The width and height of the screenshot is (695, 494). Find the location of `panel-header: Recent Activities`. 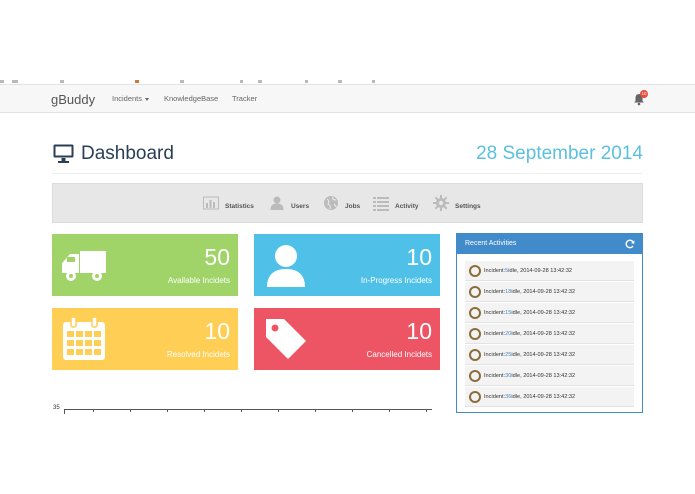

panel-header: Recent Activities is located at coordinates (549, 244).